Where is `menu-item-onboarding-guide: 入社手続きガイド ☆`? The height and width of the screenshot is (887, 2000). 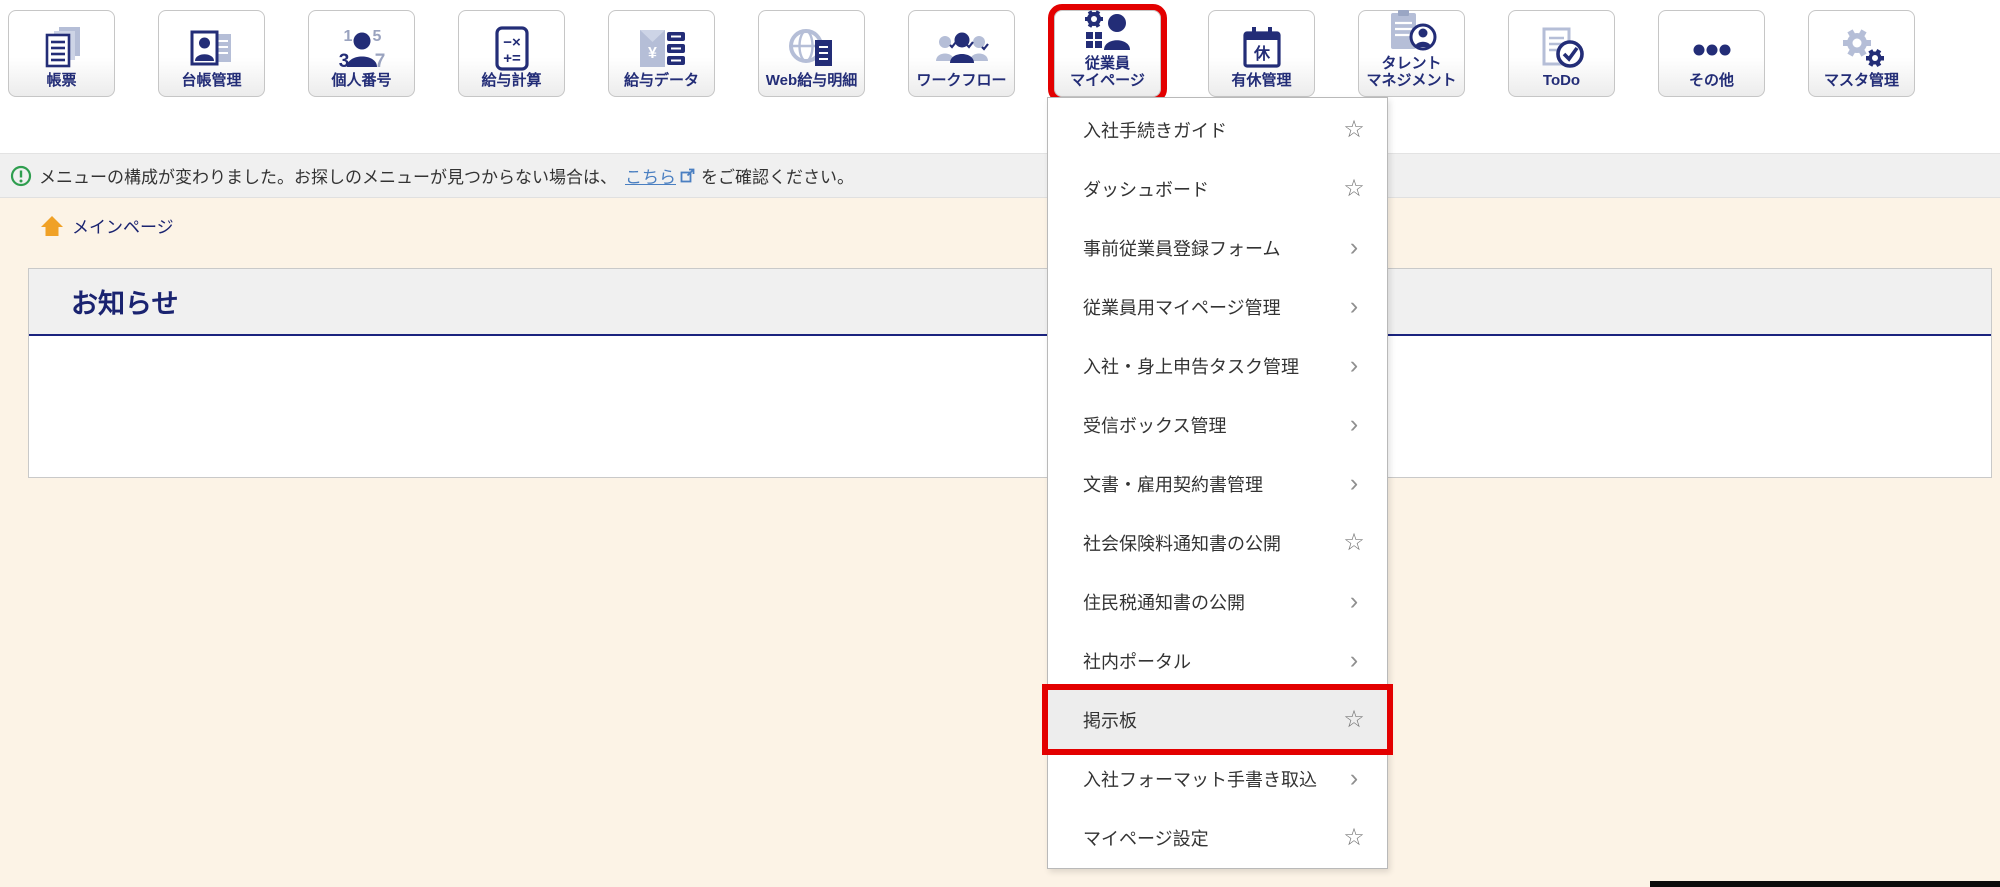 menu-item-onboarding-guide: 入社手続きガイド ☆ is located at coordinates (1217, 129).